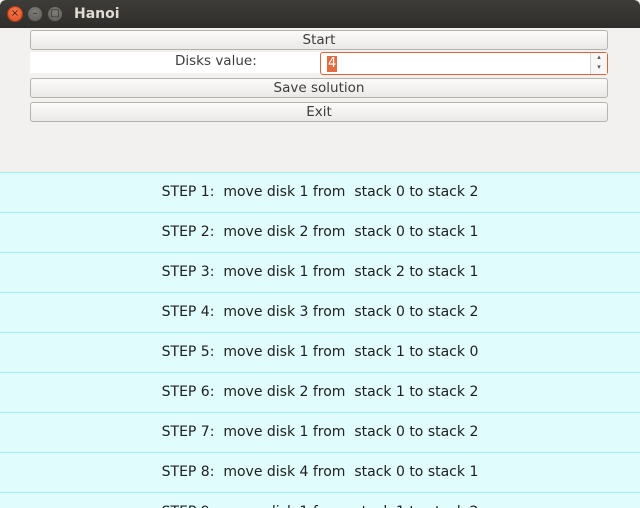 Image resolution: width=640 pixels, height=508 pixels. I want to click on maximize-window-button: □, so click(55, 14).